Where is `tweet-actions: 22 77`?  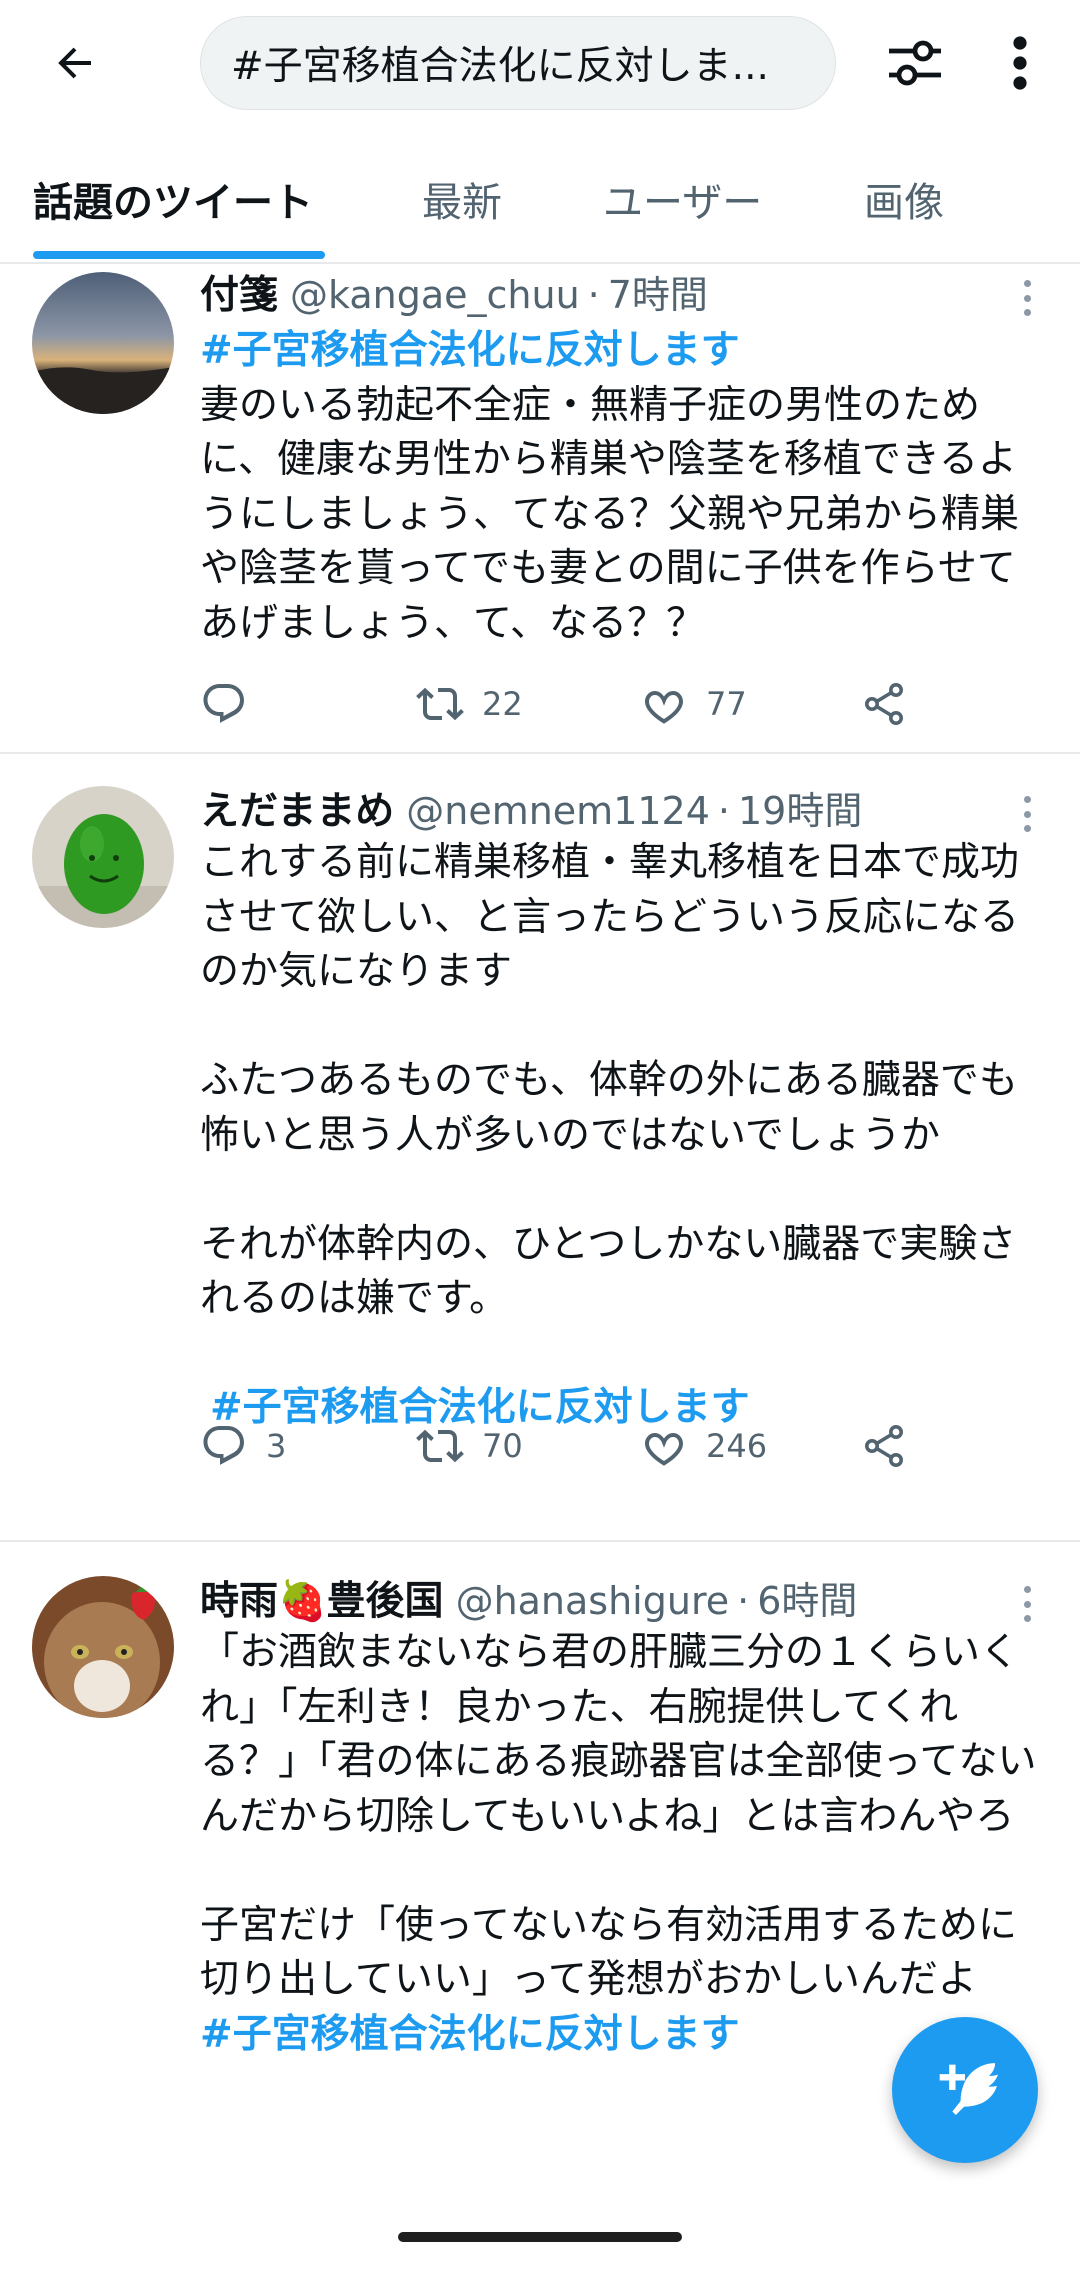 tweet-actions: 22 77 is located at coordinates (580, 704).